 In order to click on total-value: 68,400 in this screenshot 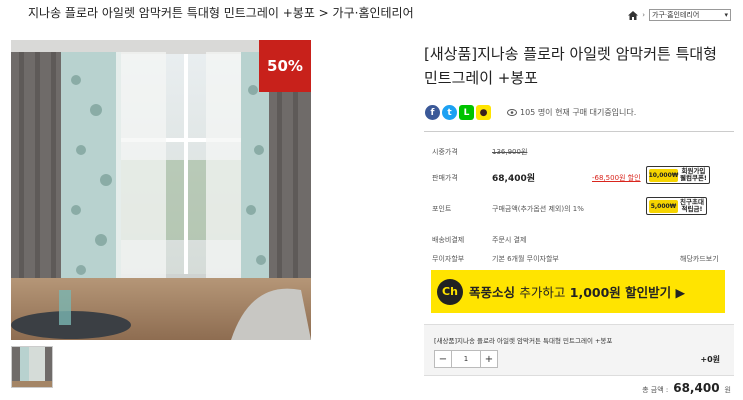, I will do `click(696, 388)`.